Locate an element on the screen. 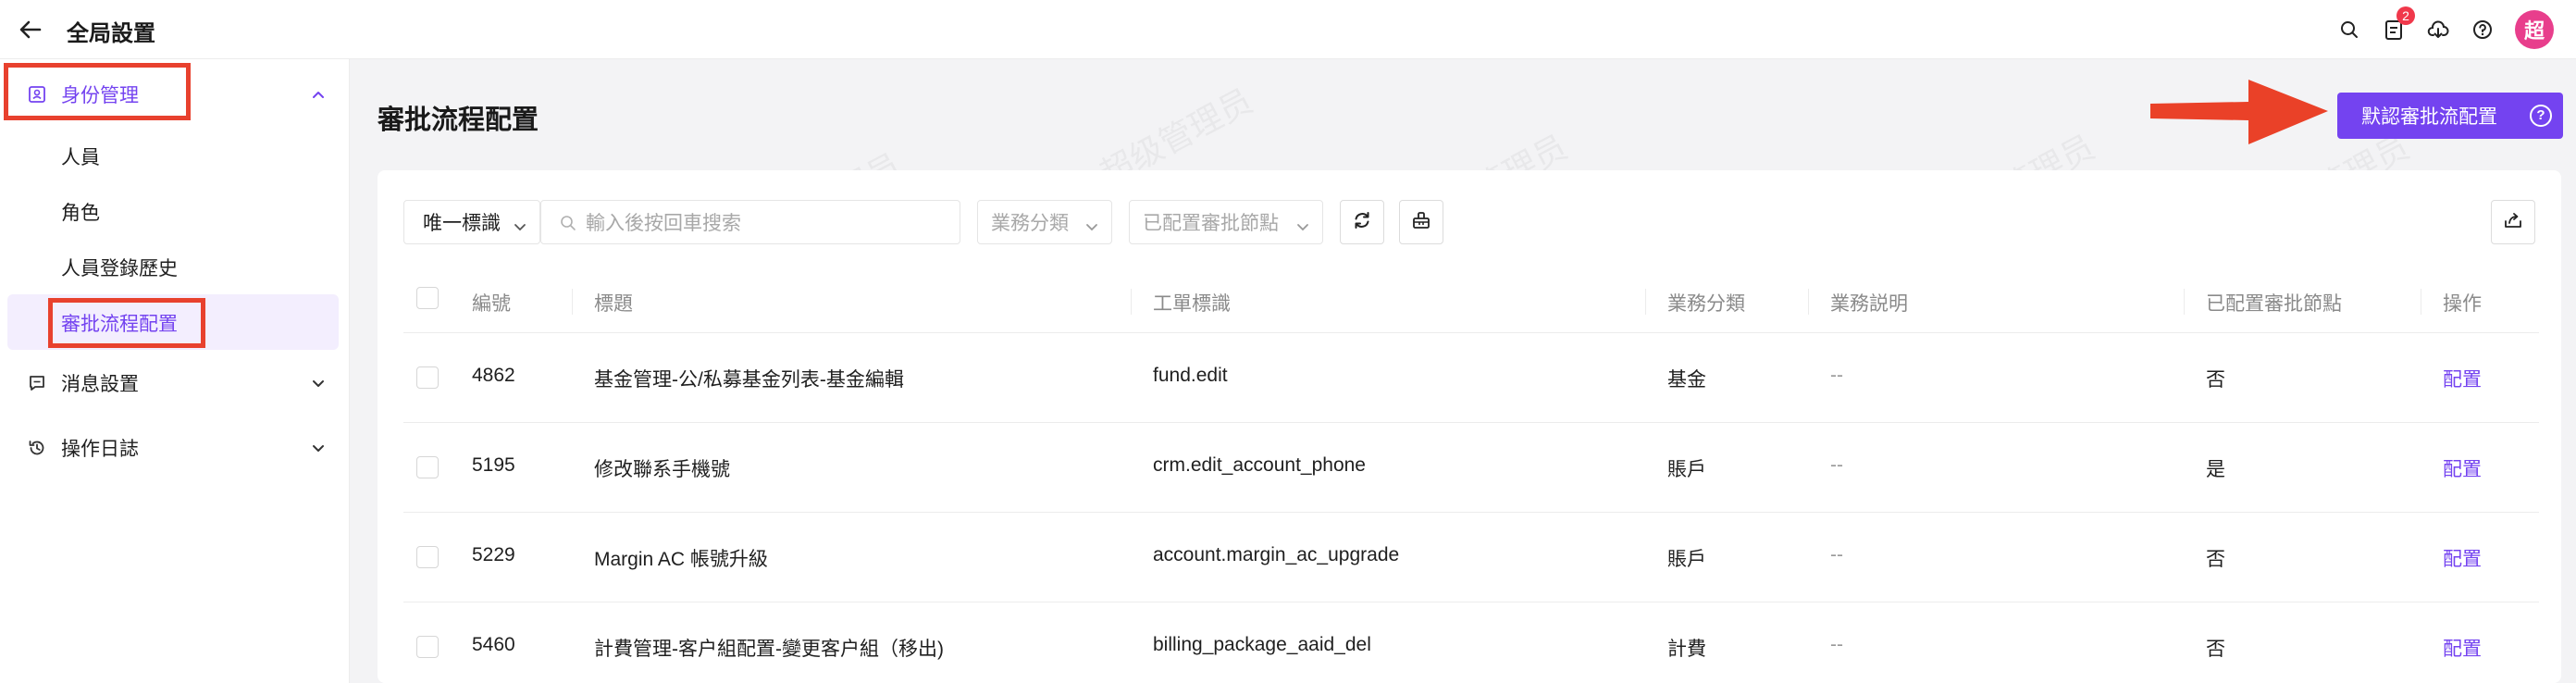 This screenshot has height=683, width=2576. table-header: 編號 標題 工單標識 業務分類 業務説明 已配置審批節點 操作 is located at coordinates (1471, 301).